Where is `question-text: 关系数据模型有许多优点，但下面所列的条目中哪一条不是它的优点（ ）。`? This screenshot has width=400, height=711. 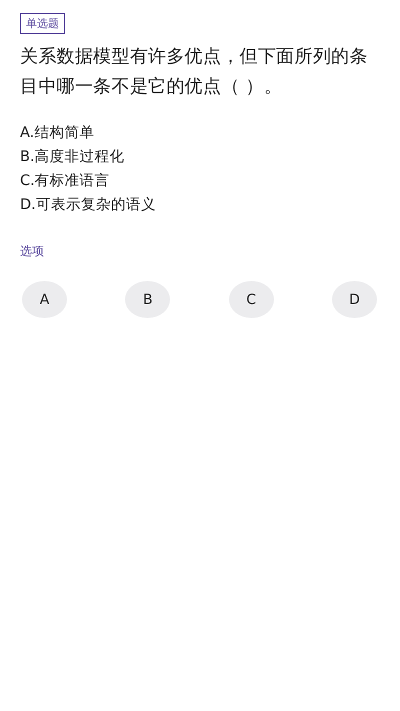 question-text: 关系数据模型有许多优点，但下面所列的条目中哪一条不是它的优点（ ）。 is located at coordinates (194, 72).